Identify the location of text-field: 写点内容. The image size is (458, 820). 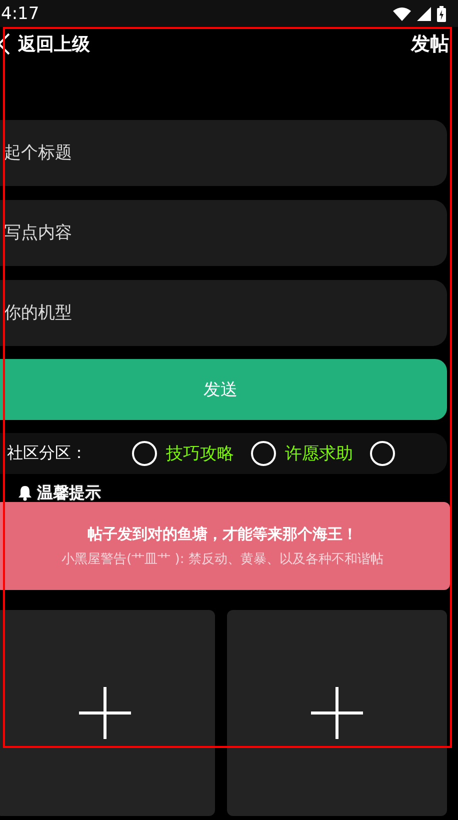
(223, 233).